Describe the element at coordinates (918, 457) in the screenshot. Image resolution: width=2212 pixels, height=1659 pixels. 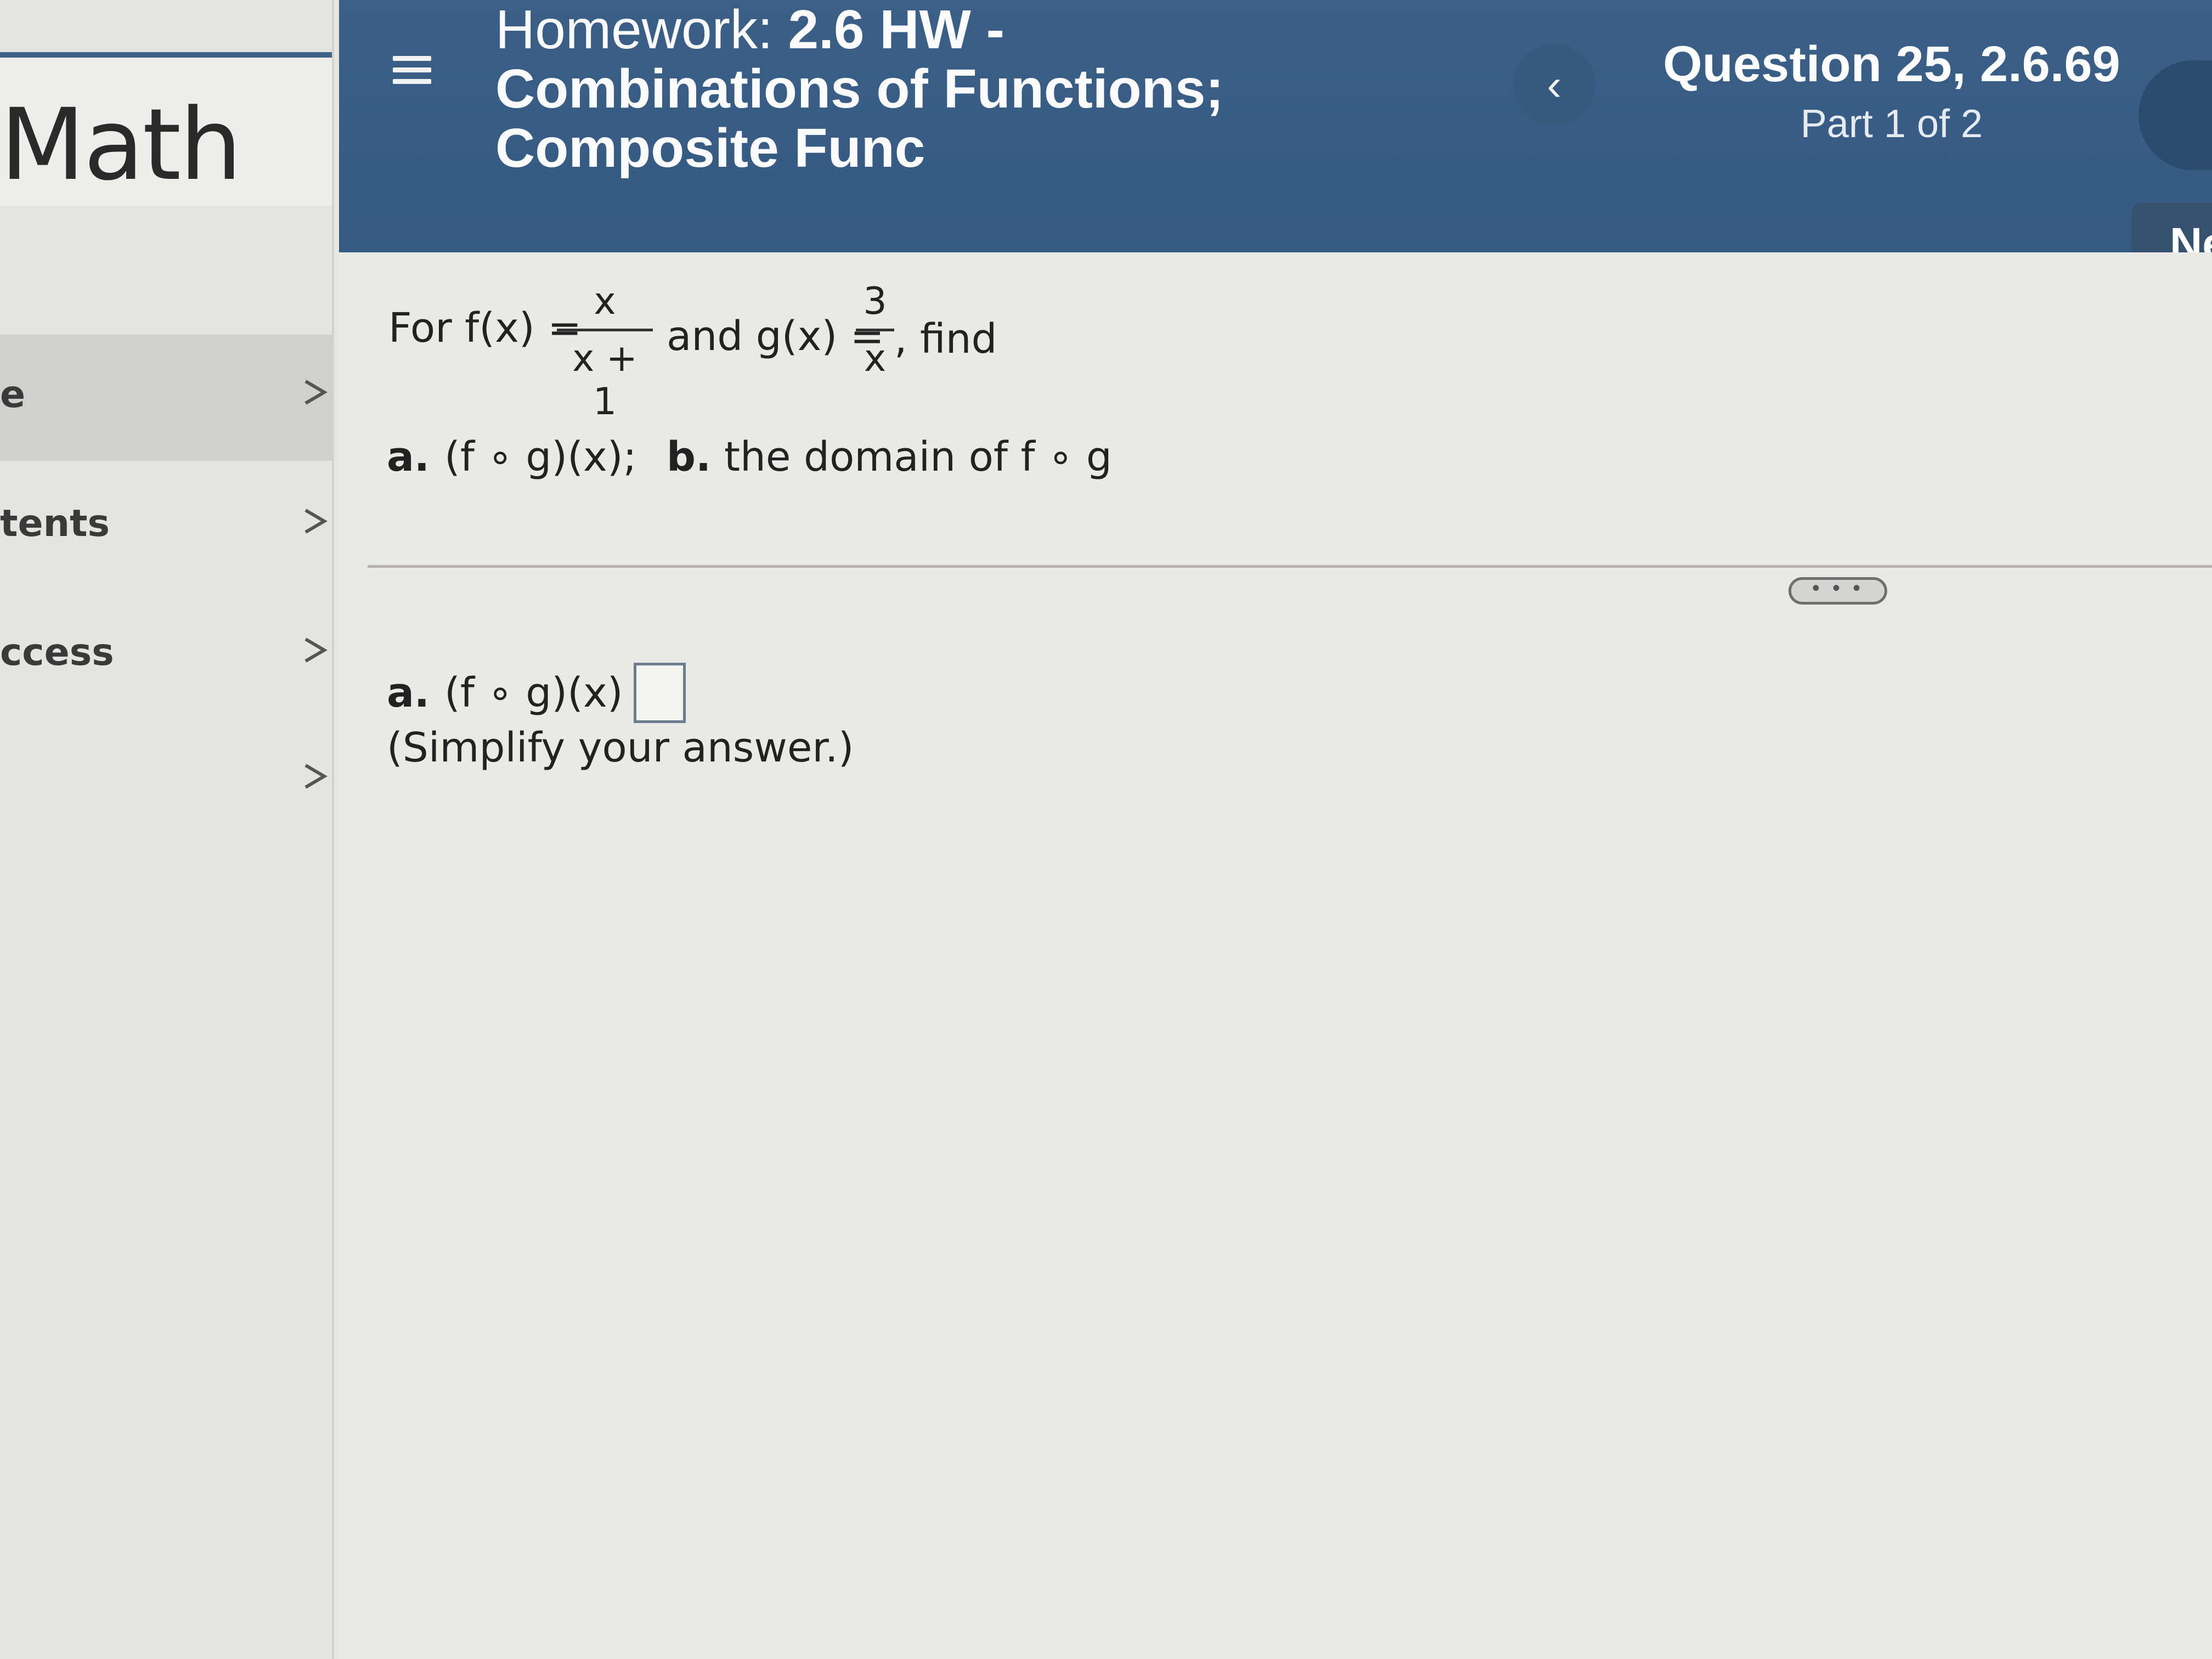
I see `part-b-text: the domain of f ∘ g` at that location.